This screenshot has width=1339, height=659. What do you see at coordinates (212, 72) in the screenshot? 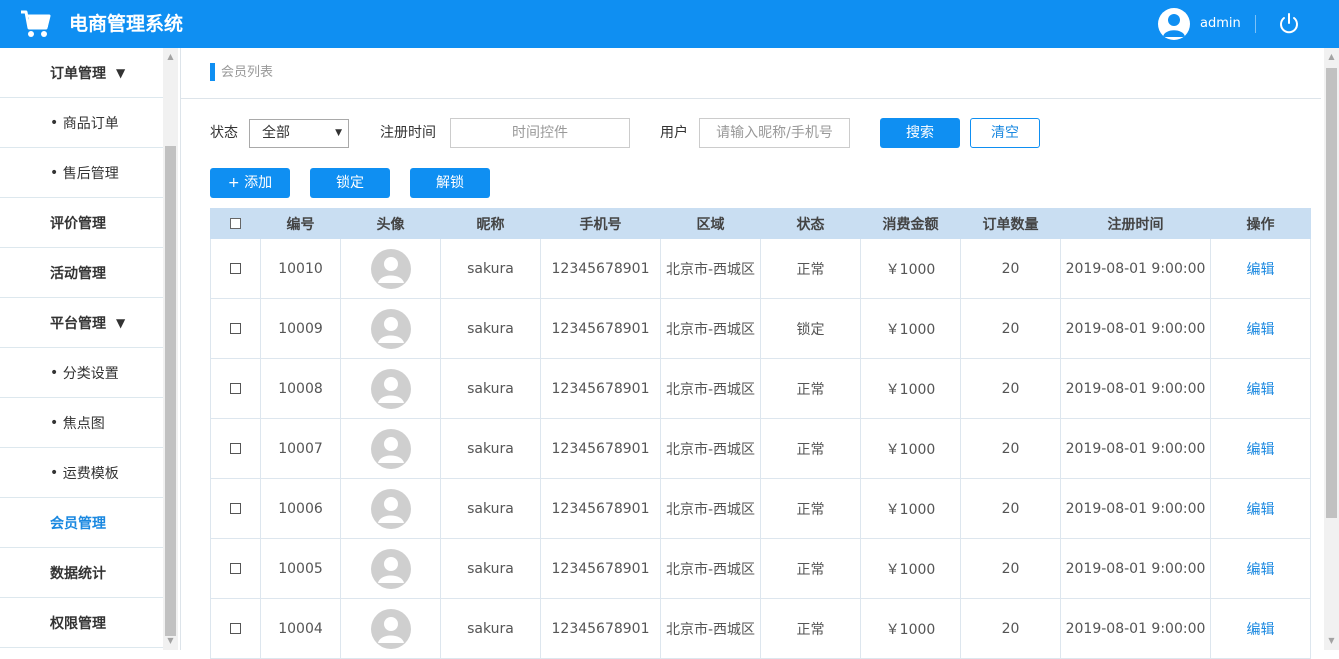
I see `breadcrumb-marker` at bounding box center [212, 72].